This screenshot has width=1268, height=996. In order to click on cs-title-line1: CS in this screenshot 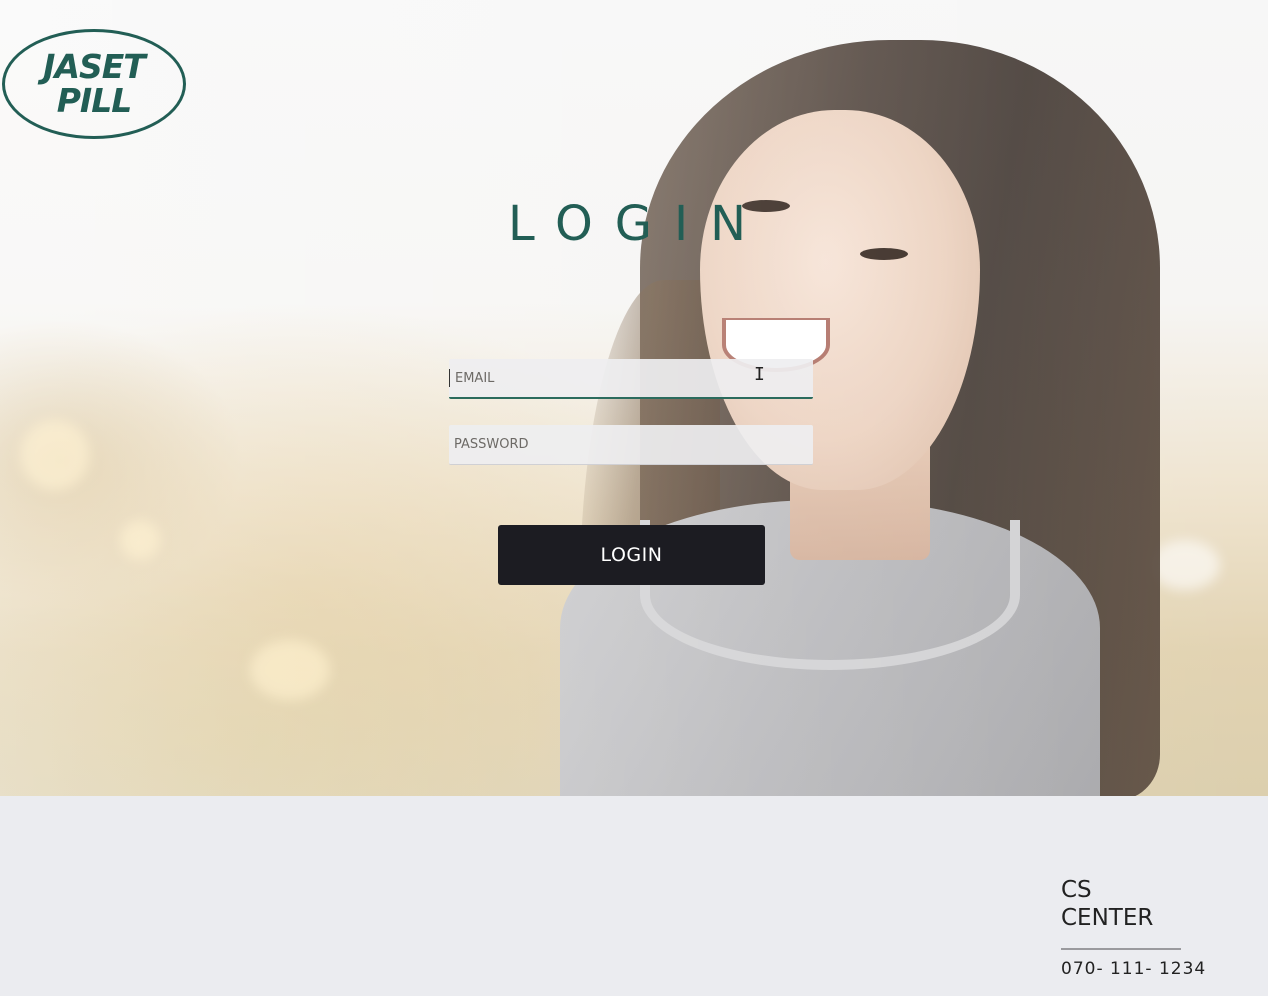, I will do `click(1076, 890)`.